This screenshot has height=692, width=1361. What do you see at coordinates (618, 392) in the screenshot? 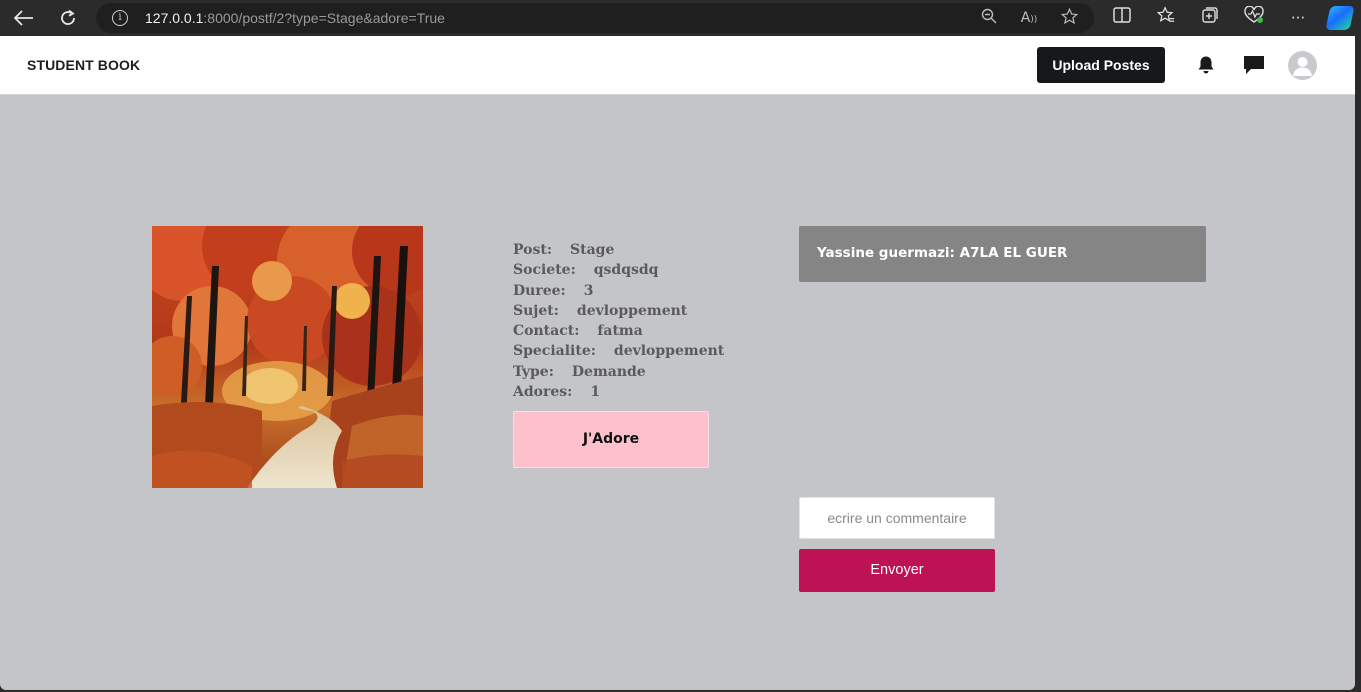
I see `info-row-adores: Adores: 1` at bounding box center [618, 392].